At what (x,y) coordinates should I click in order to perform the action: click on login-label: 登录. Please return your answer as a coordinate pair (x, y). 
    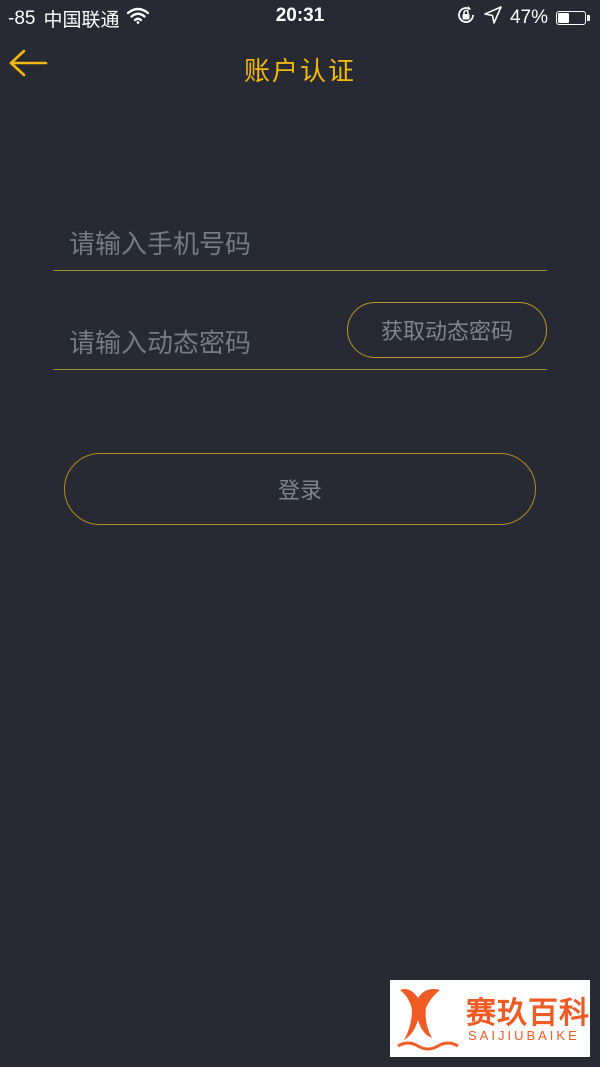
    Looking at the image, I should click on (299, 491).